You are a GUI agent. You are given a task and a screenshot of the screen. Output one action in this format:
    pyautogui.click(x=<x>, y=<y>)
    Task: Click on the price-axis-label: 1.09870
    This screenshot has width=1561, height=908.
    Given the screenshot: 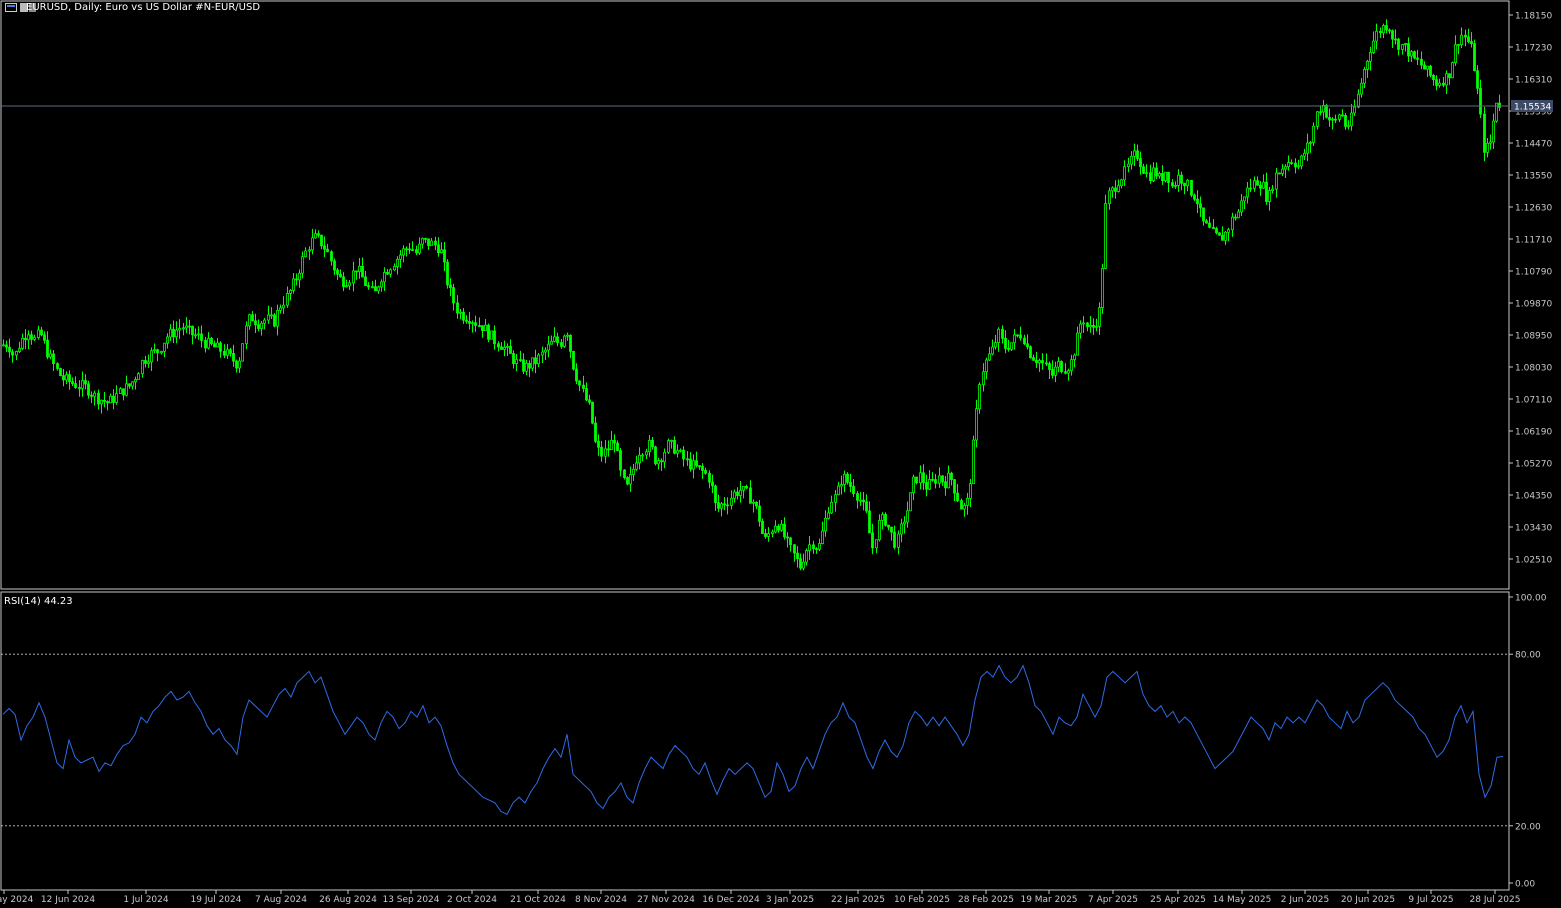 What is the action you would take?
    pyautogui.click(x=1533, y=305)
    